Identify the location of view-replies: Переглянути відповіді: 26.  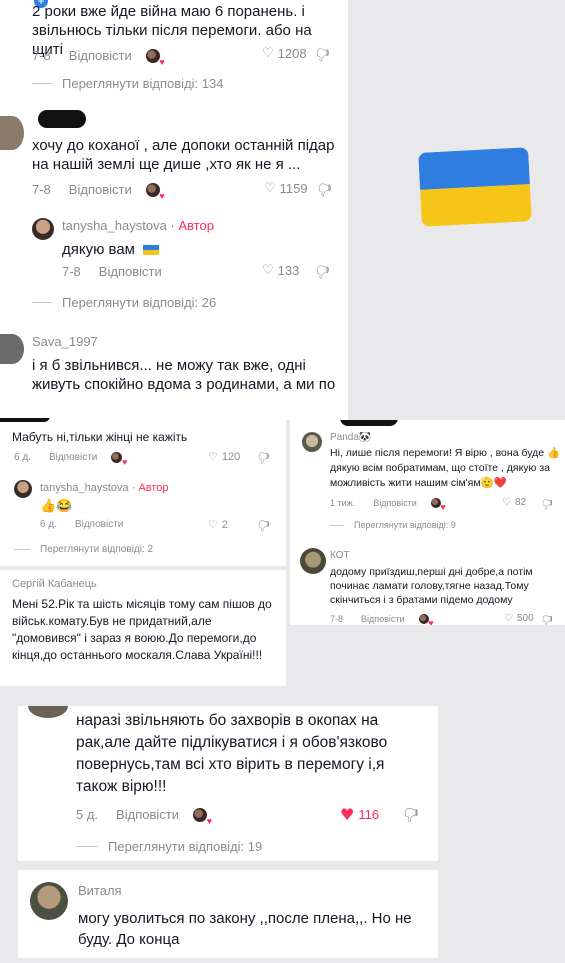
(124, 302).